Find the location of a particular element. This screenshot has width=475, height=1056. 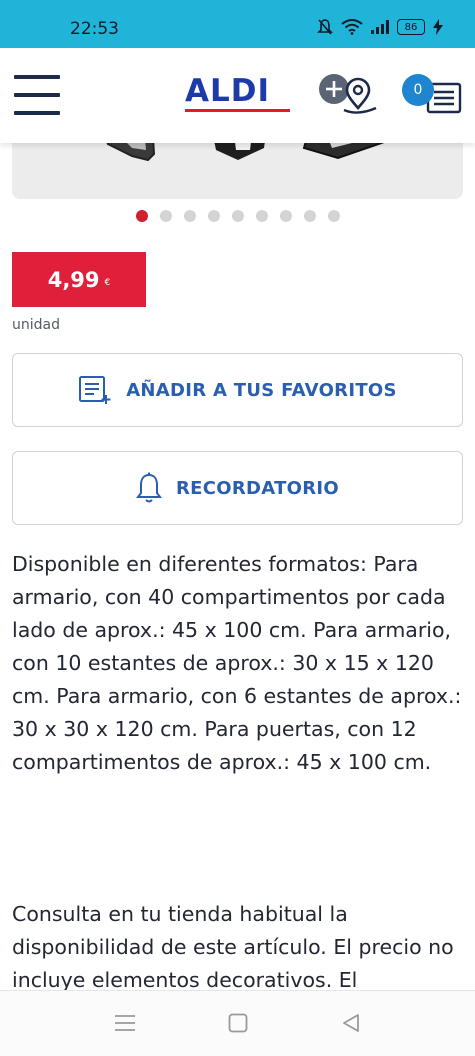

price-currency: € is located at coordinates (107, 282).